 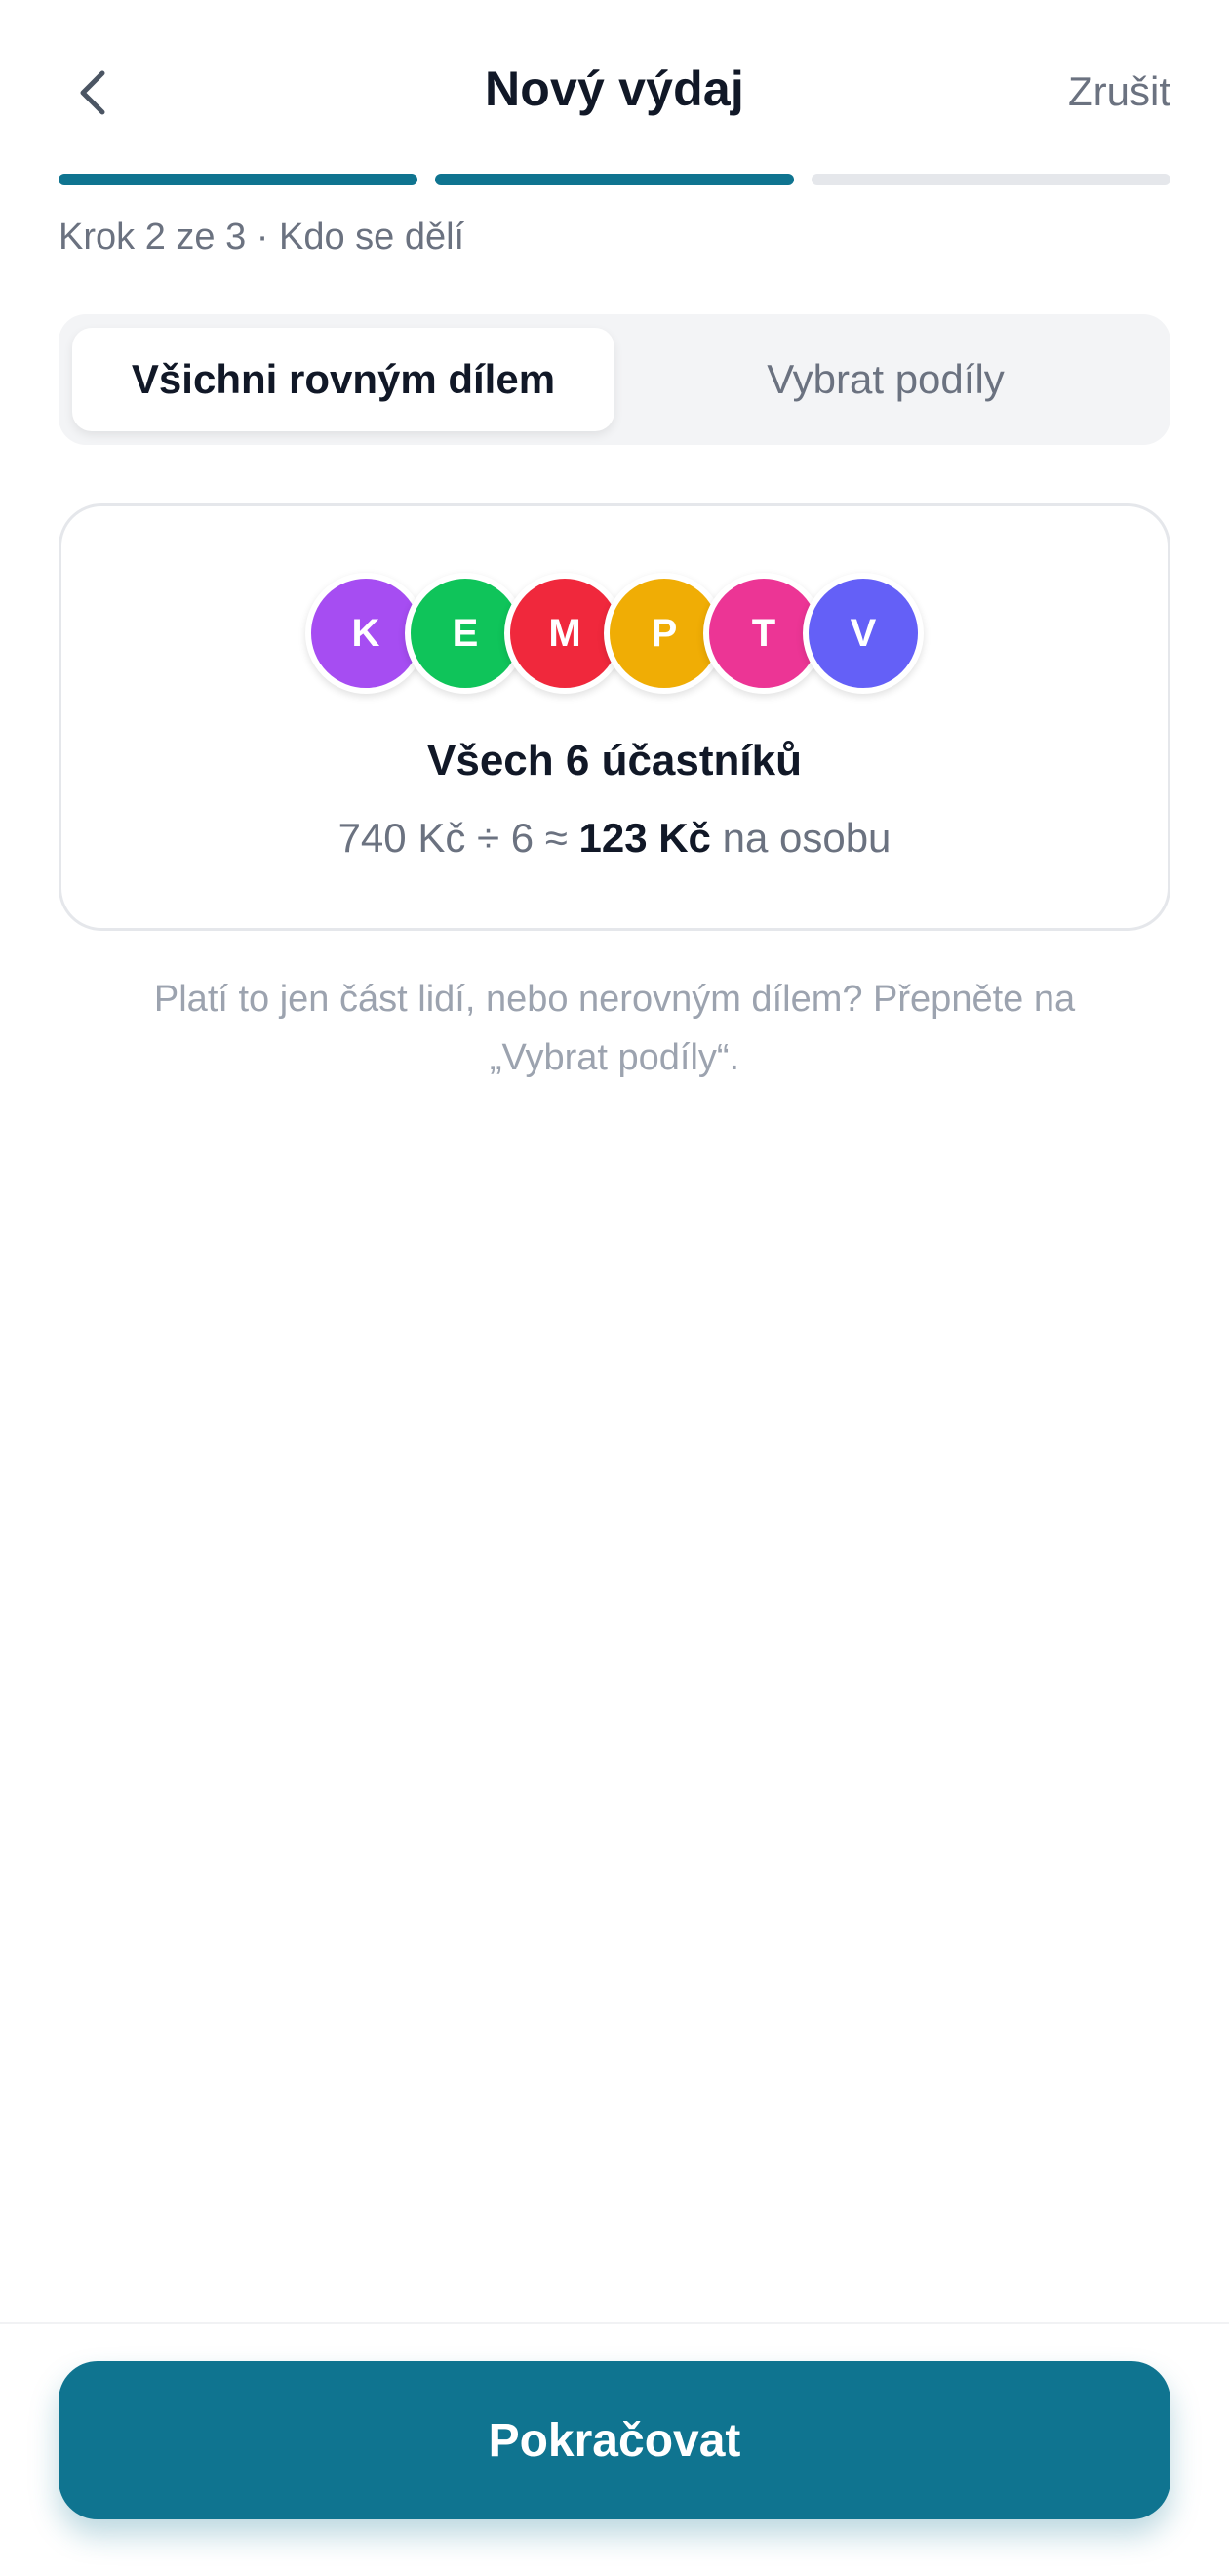 I want to click on per-person-calculation: 740 Kč ÷ 6 ≈ 123 Kč na osobu, so click(x=614, y=838).